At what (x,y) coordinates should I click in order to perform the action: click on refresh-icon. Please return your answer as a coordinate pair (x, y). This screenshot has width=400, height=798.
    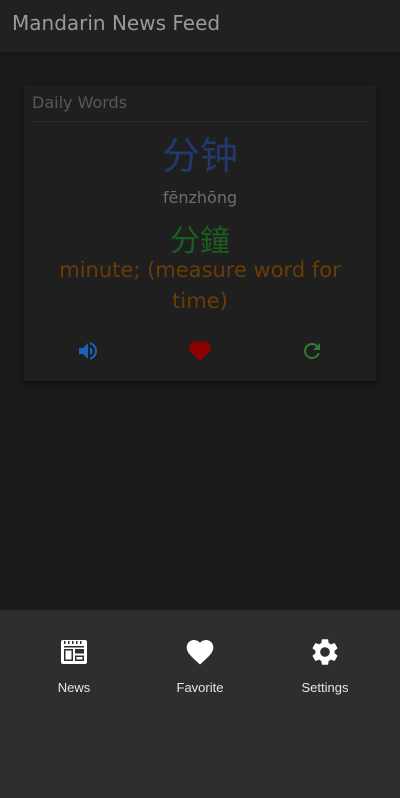
    Looking at the image, I should click on (312, 351).